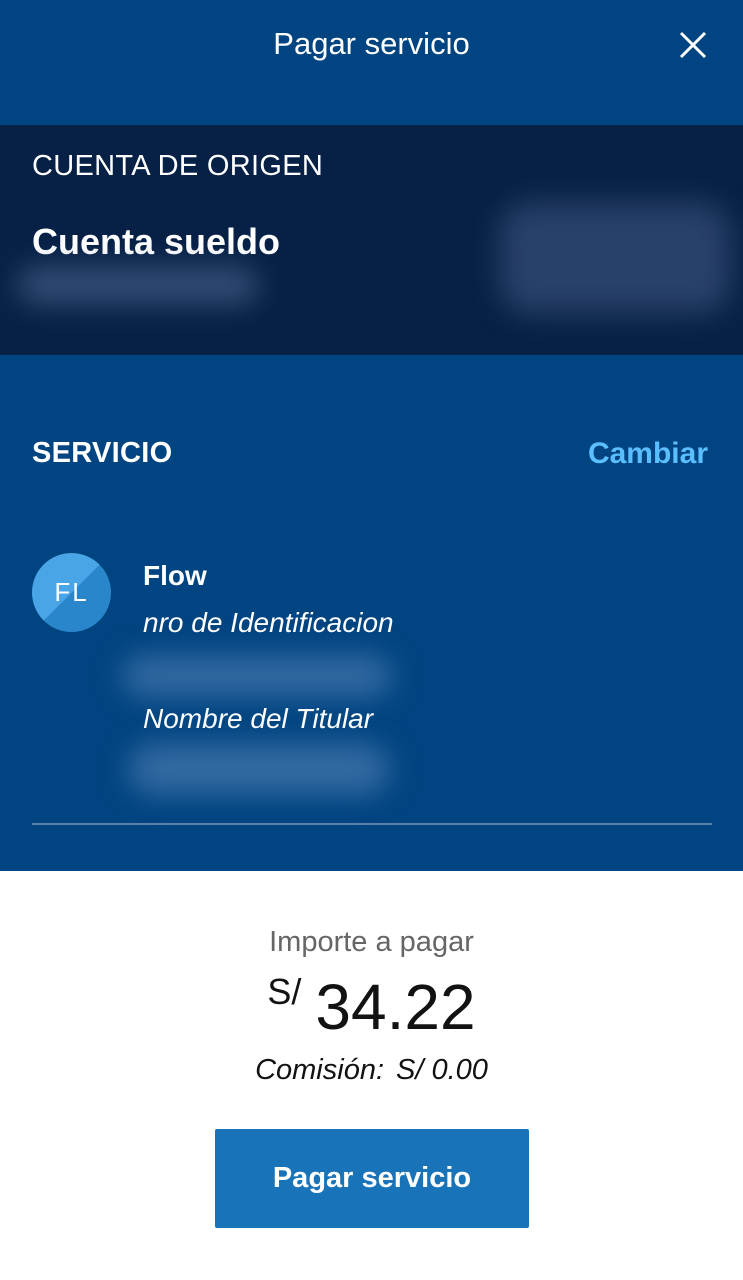  What do you see at coordinates (372, 824) in the screenshot?
I see `divider` at bounding box center [372, 824].